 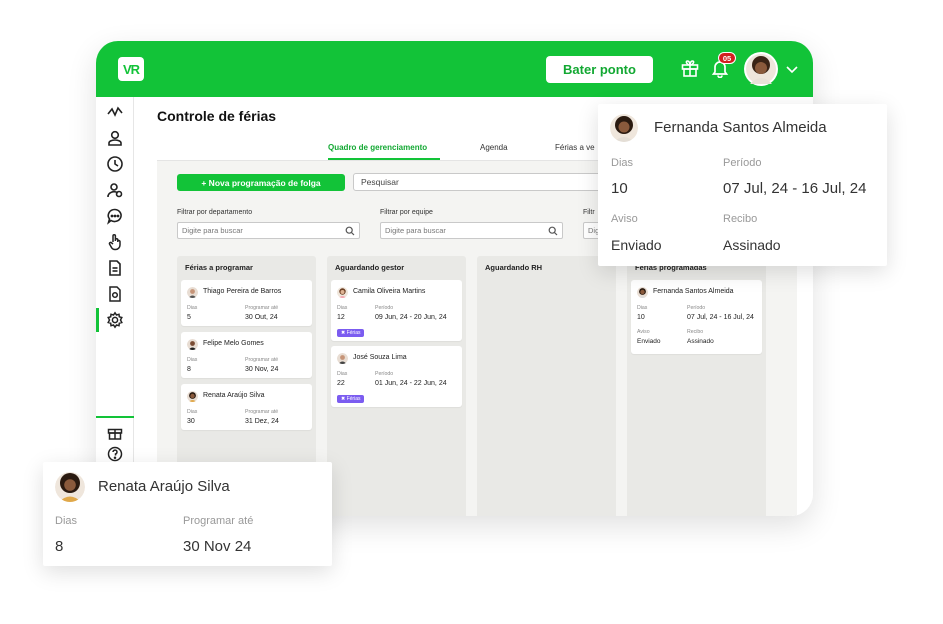 I want to click on filter-department-label: Filtrar por departamento, so click(x=215, y=212).